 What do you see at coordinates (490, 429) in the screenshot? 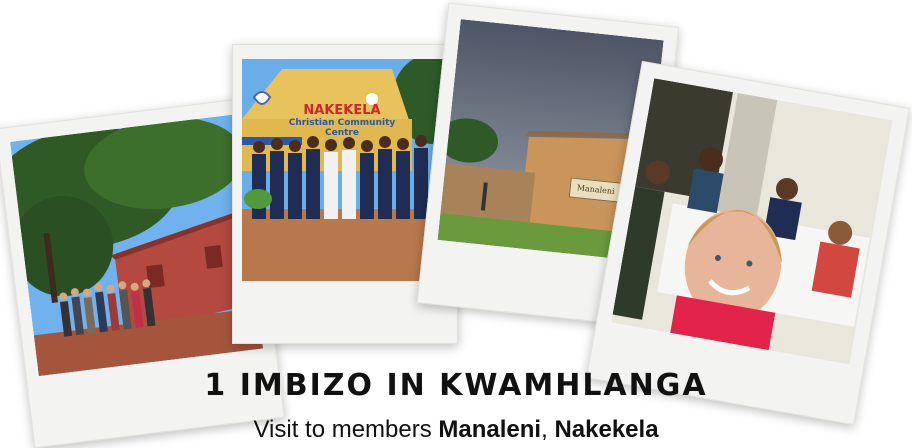
I see `member-manaleni: Manaleni` at bounding box center [490, 429].